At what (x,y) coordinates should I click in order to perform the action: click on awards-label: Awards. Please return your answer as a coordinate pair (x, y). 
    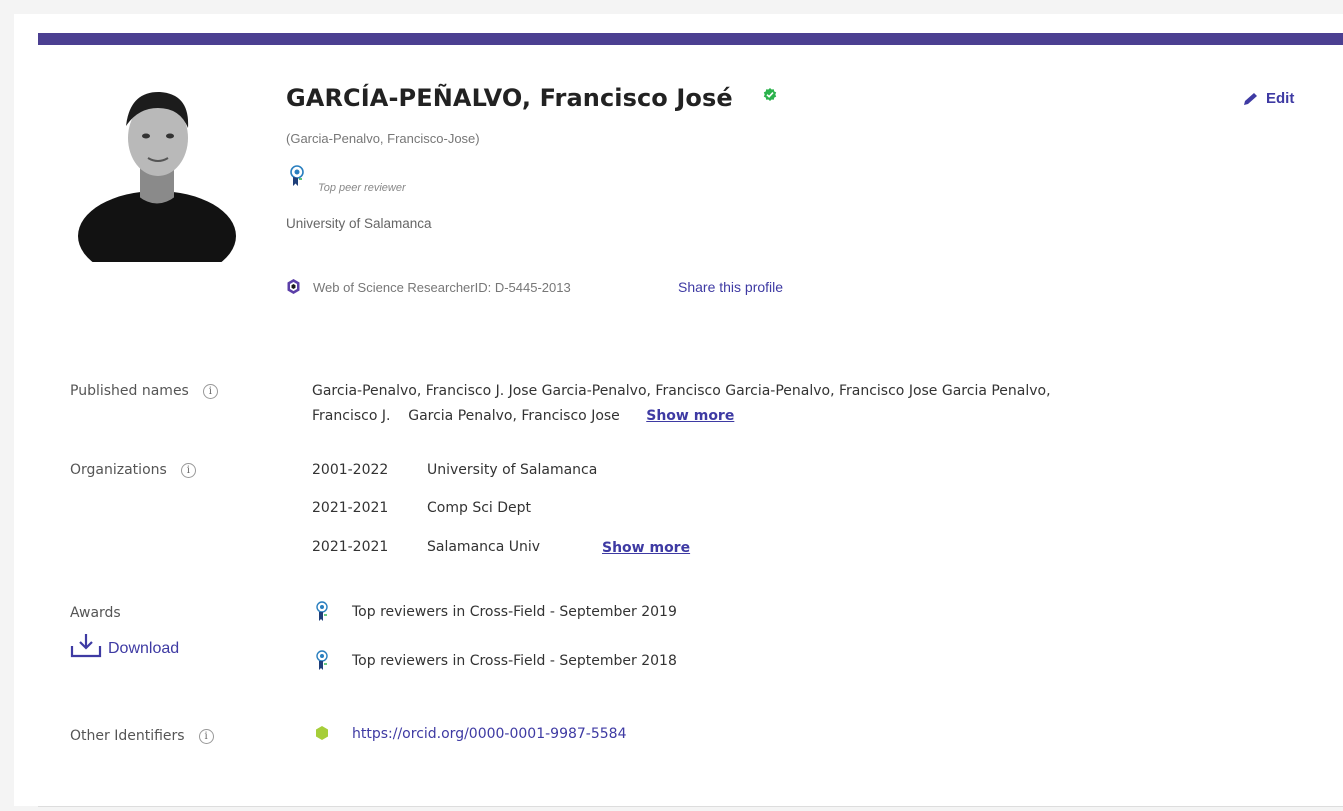
    Looking at the image, I should click on (95, 613).